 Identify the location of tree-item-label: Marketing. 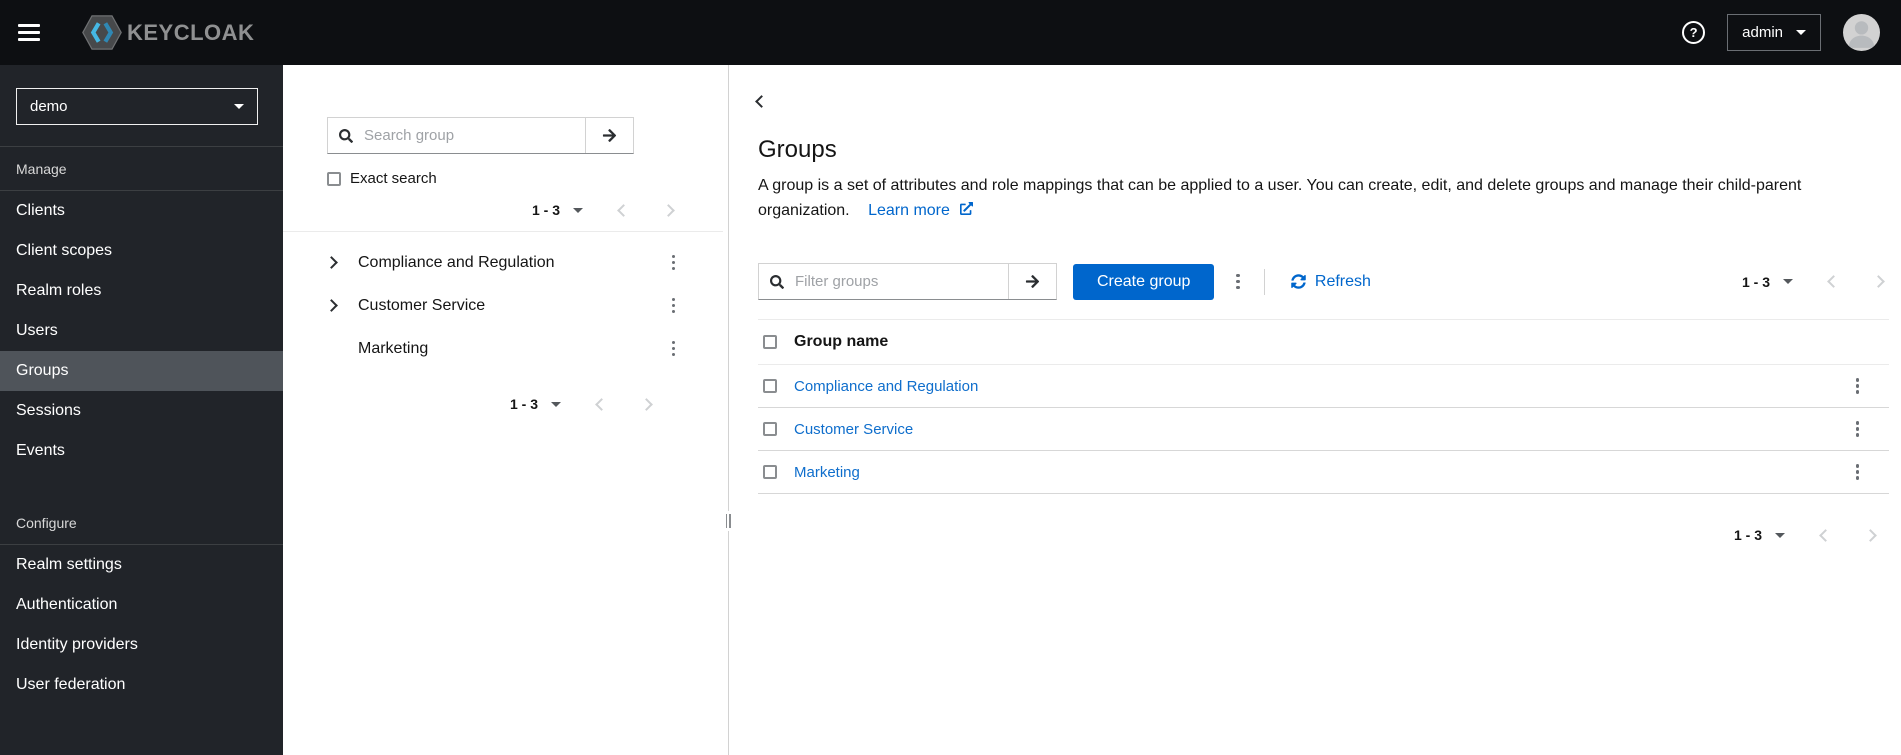
(393, 349).